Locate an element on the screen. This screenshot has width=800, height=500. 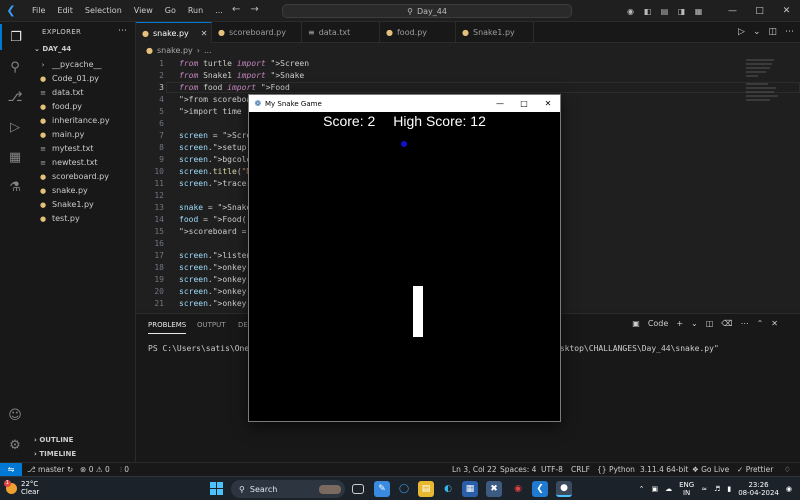
chevron-up-icon: ⌃ is located at coordinates (642, 489).